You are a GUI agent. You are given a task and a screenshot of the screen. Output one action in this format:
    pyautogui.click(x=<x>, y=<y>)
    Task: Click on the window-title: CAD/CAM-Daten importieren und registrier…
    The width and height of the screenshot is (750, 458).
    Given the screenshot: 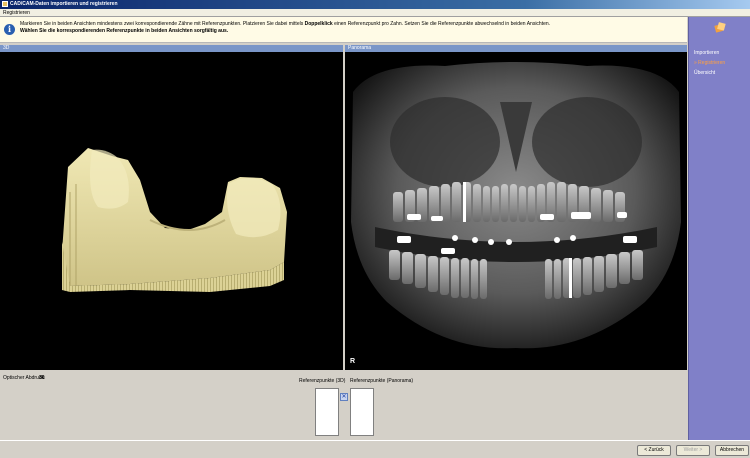 What is the action you would take?
    pyautogui.click(x=64, y=4)
    